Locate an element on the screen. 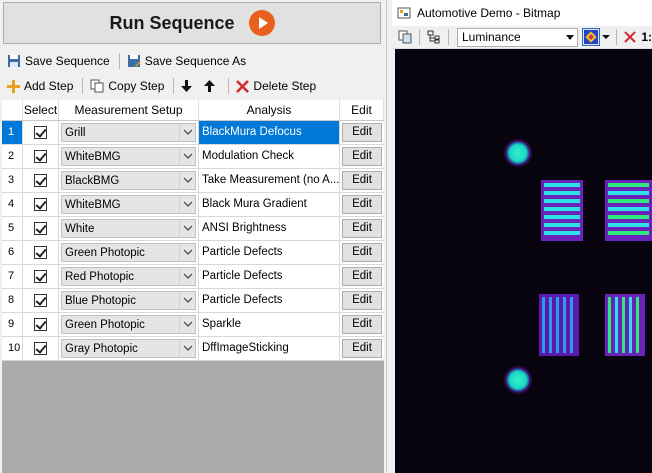 Image resolution: width=652 pixels, height=473 pixels. copy-image-button is located at coordinates (405, 37).